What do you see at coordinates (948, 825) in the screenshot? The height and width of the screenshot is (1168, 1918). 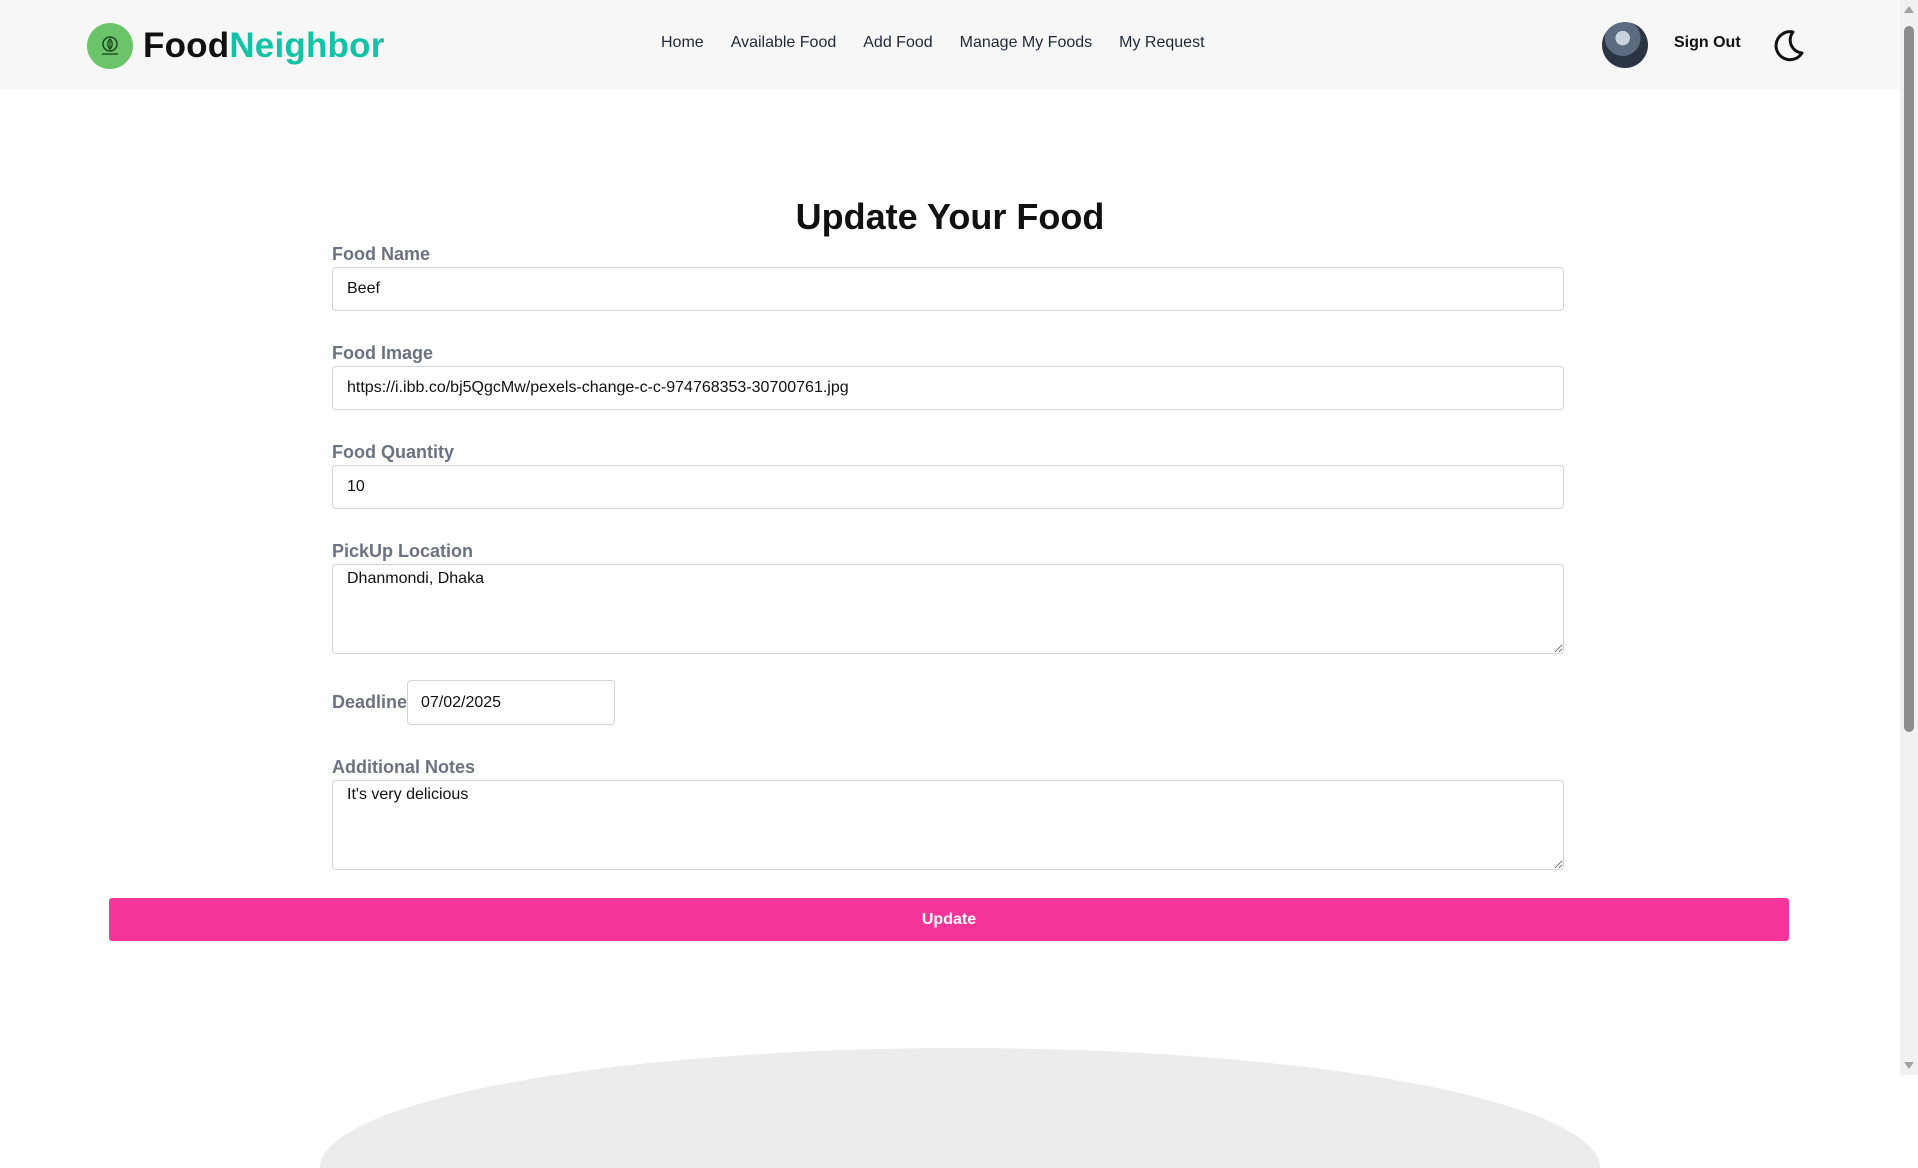 I see `additional-notes-textarea: It's very delicious` at bounding box center [948, 825].